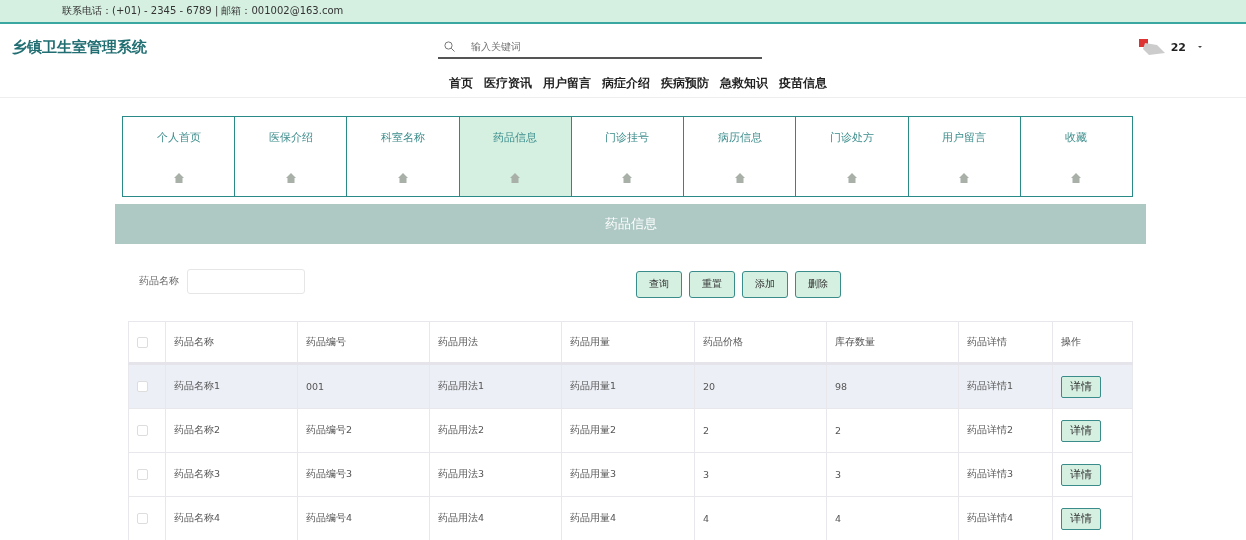 The image size is (1246, 540). I want to click on nav-link: 疾病预防, so click(685, 83).